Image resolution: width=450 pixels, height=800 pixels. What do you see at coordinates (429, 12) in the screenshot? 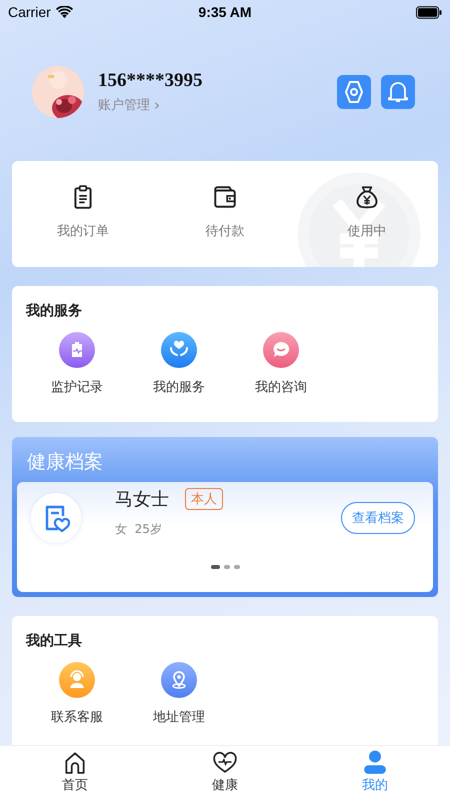
I see `battery-icon` at bounding box center [429, 12].